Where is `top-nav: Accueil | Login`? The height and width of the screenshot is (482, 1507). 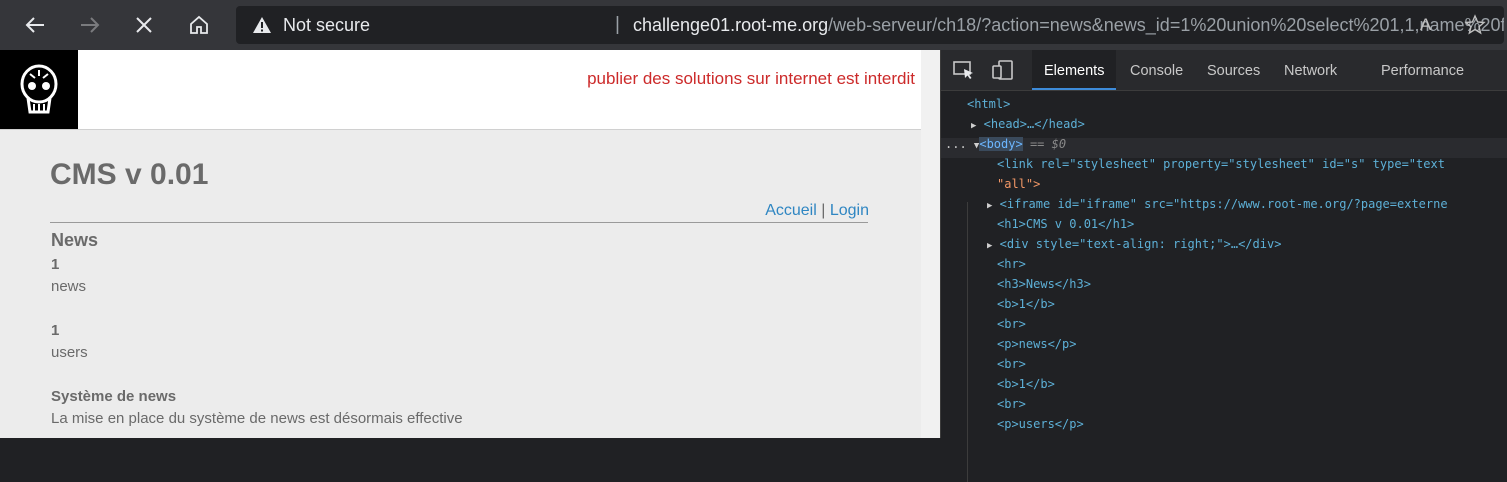 top-nav: Accueil | Login is located at coordinates (817, 211).